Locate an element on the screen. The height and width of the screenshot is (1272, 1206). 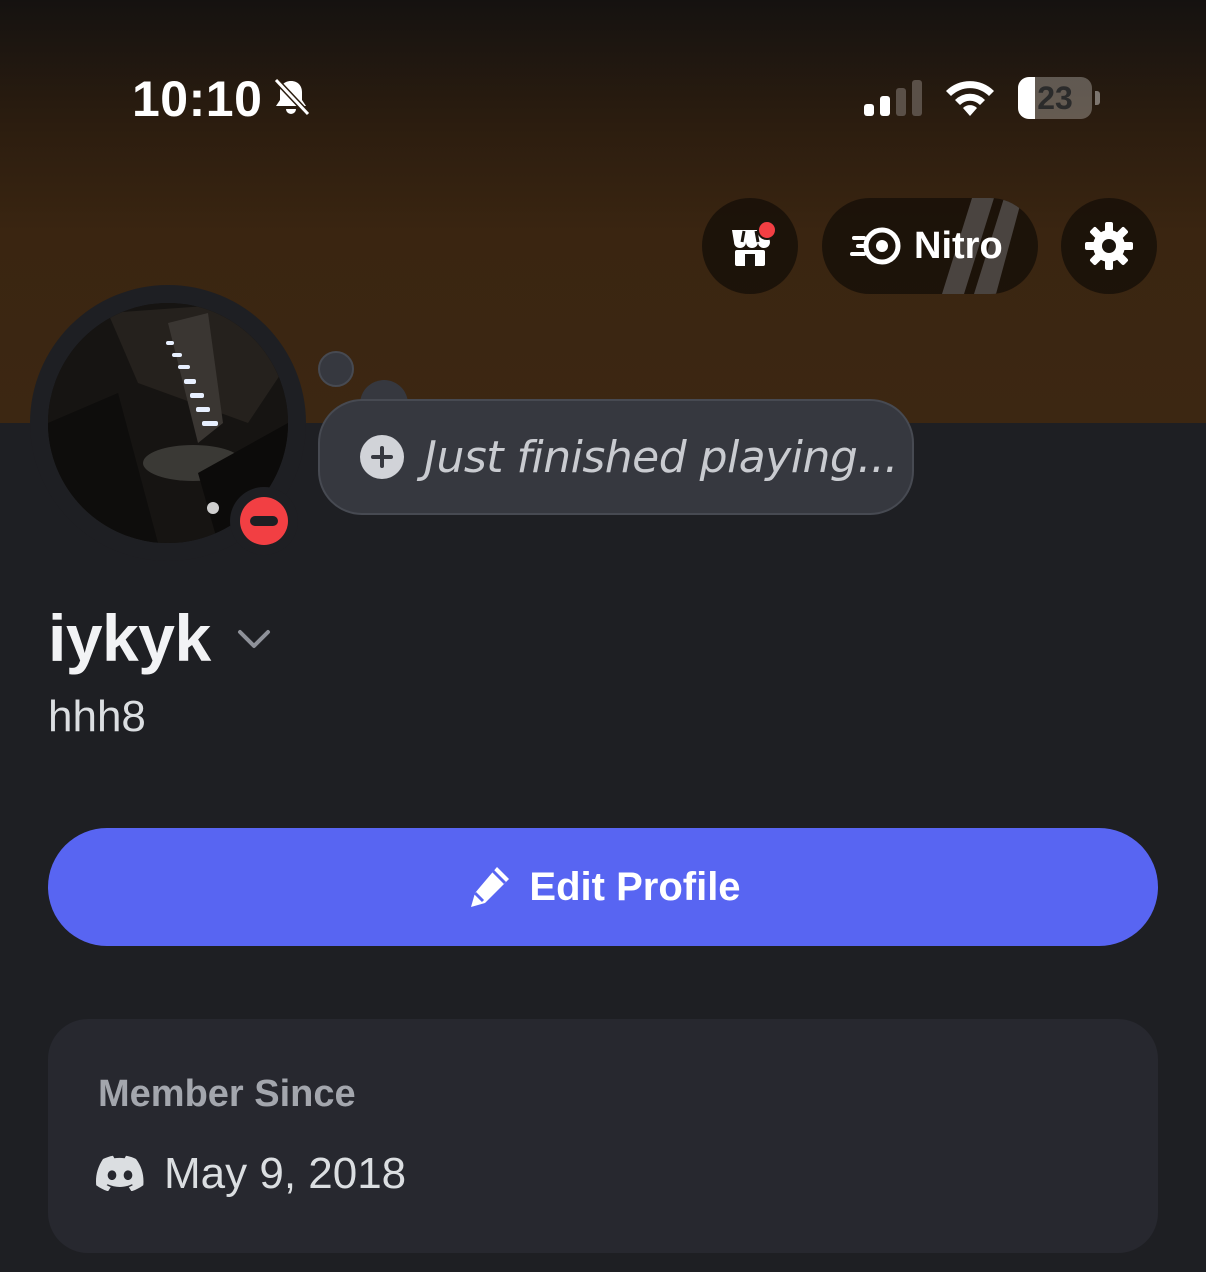
battery-indicator: 23 is located at coordinates (1059, 98).